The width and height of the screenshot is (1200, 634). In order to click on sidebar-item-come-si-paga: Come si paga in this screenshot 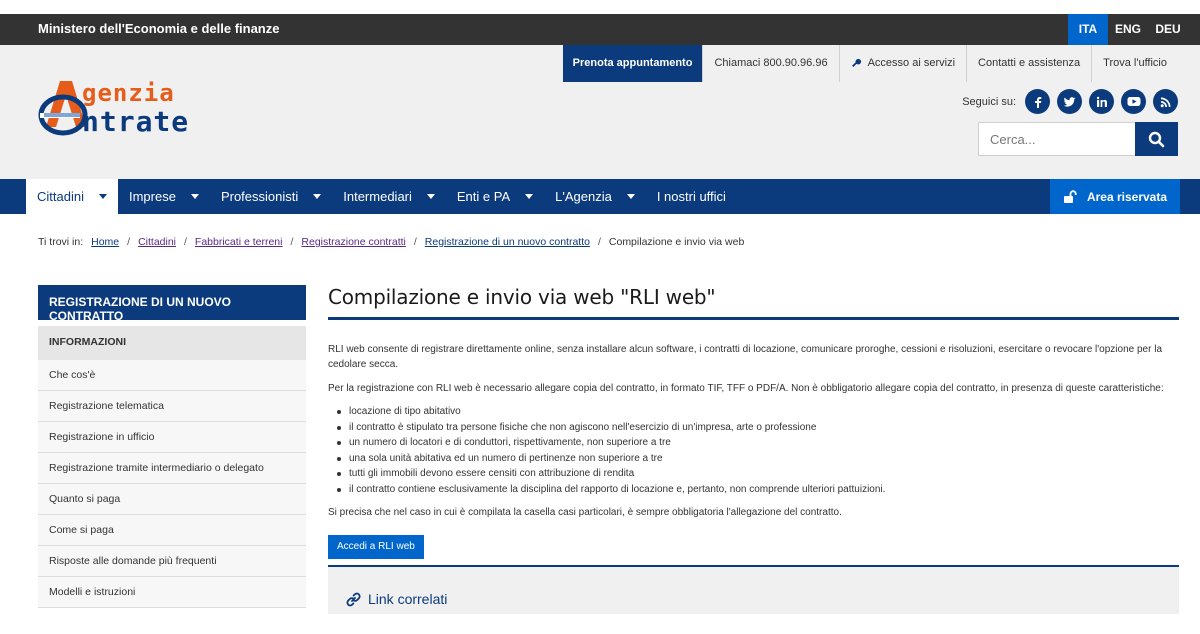, I will do `click(172, 530)`.